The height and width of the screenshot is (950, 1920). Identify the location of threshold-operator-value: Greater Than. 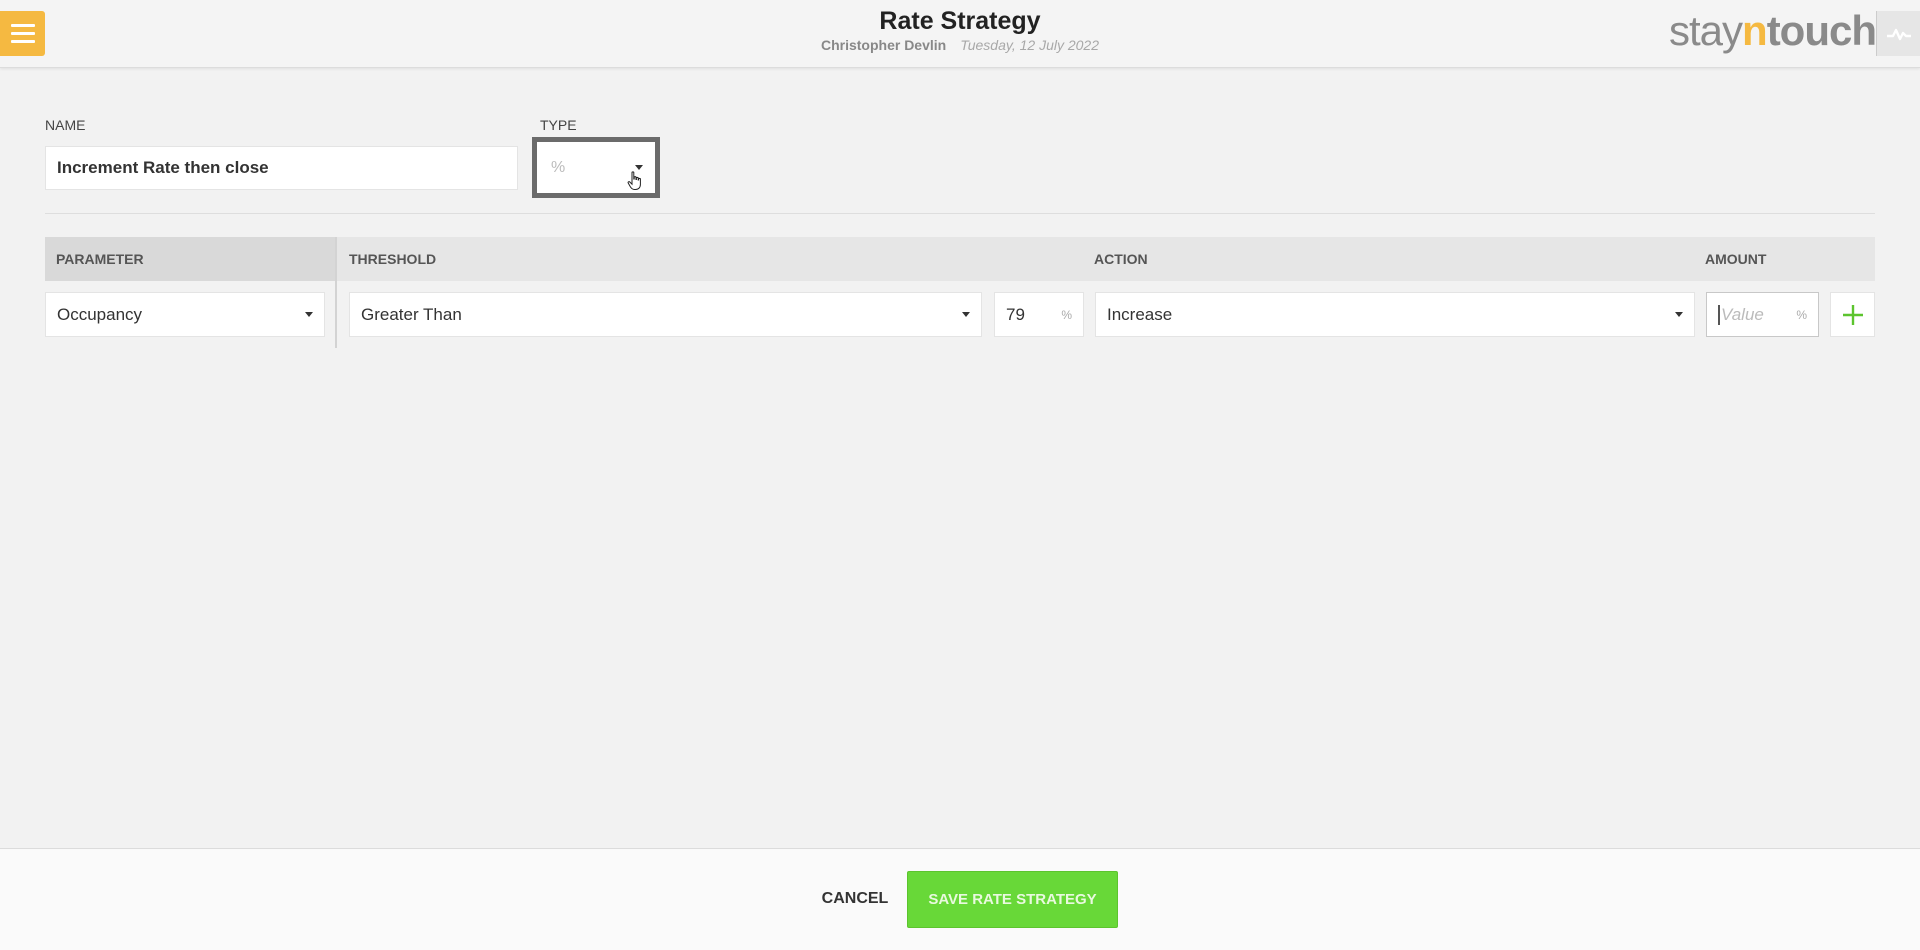
(411, 314).